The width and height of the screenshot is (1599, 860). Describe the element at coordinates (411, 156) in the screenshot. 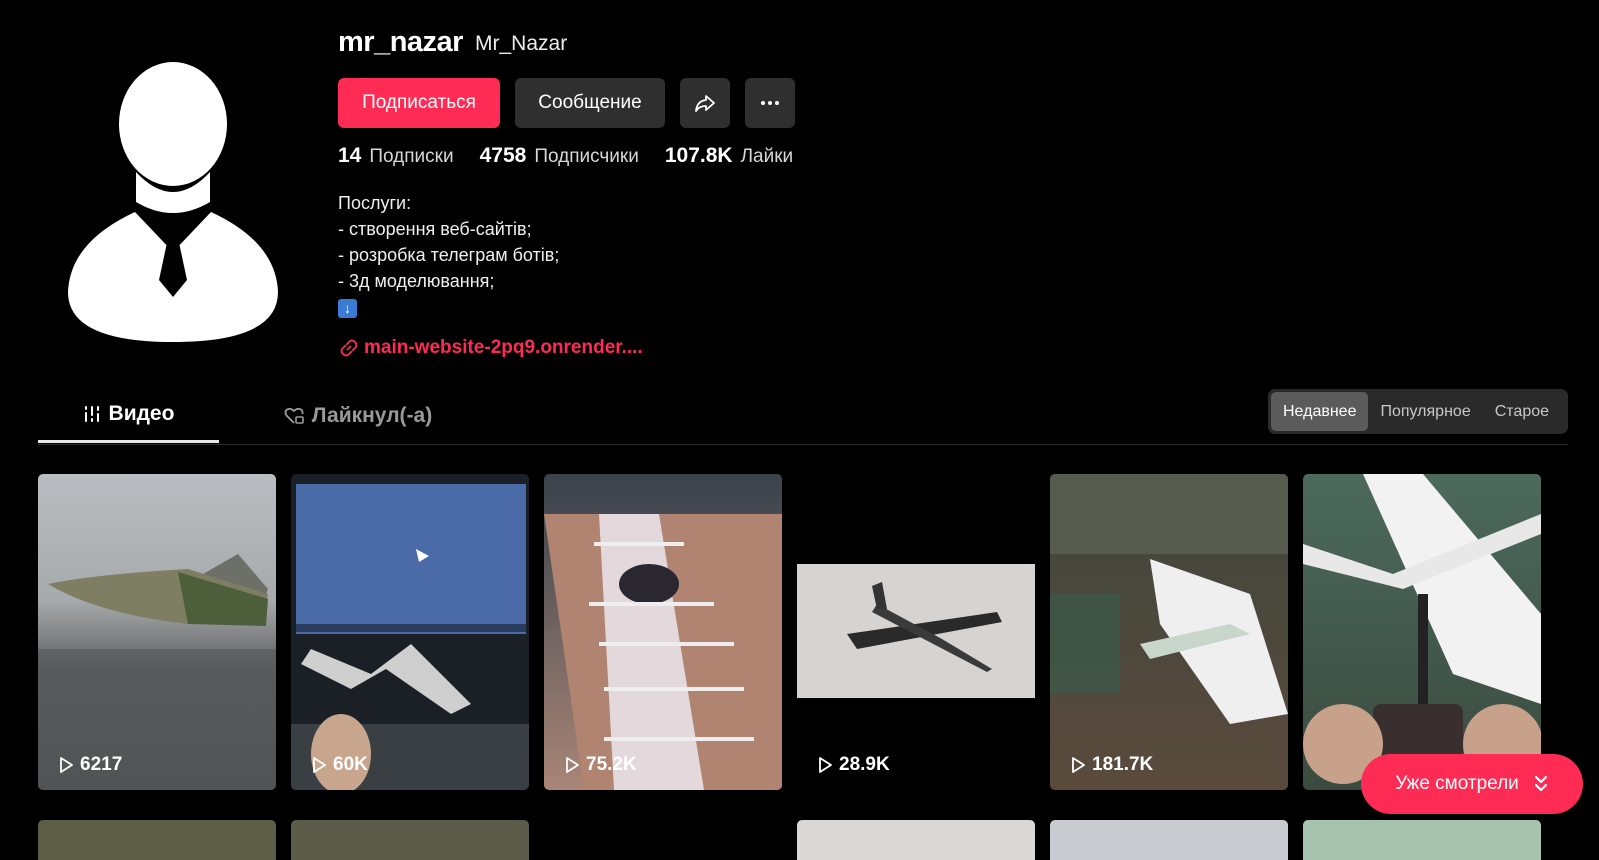

I see `following-label: Подписки` at that location.